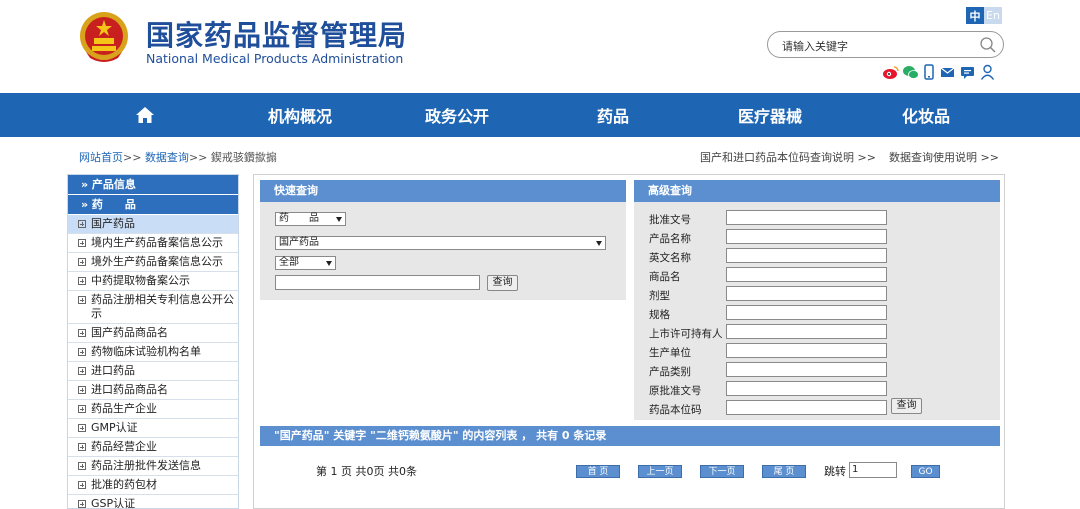 This screenshot has height=509, width=1080. Describe the element at coordinates (114, 427) in the screenshot. I see `sidebar-item-label: GMP认证` at that location.